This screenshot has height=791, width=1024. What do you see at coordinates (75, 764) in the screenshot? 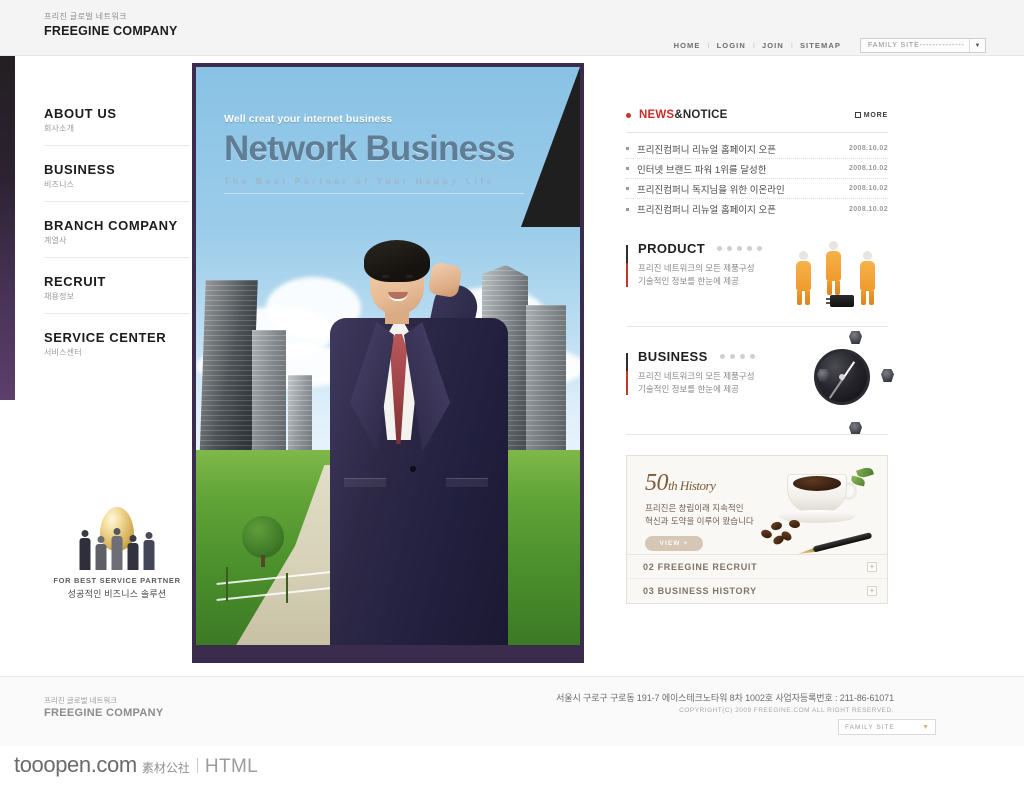
I see `watermark-site: tooopen.com` at bounding box center [75, 764].